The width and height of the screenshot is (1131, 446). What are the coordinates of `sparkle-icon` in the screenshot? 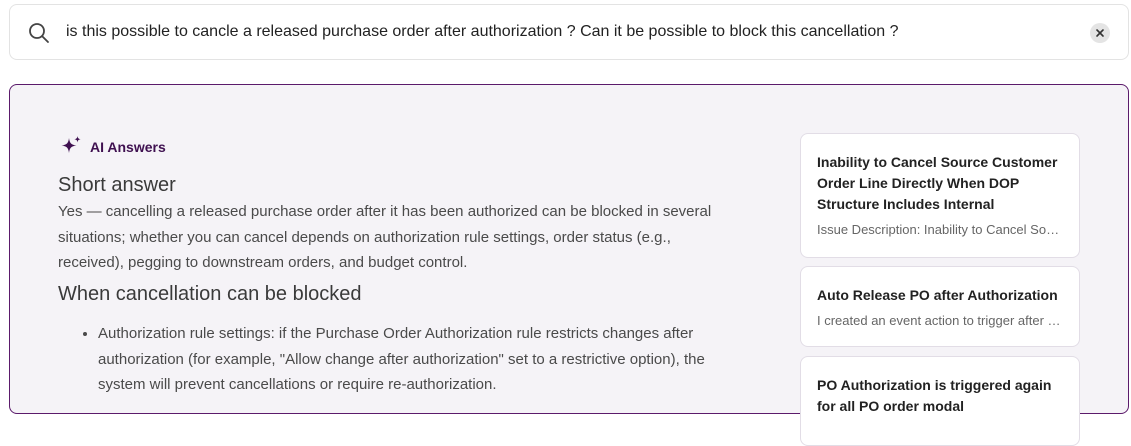 It's located at (71, 147).